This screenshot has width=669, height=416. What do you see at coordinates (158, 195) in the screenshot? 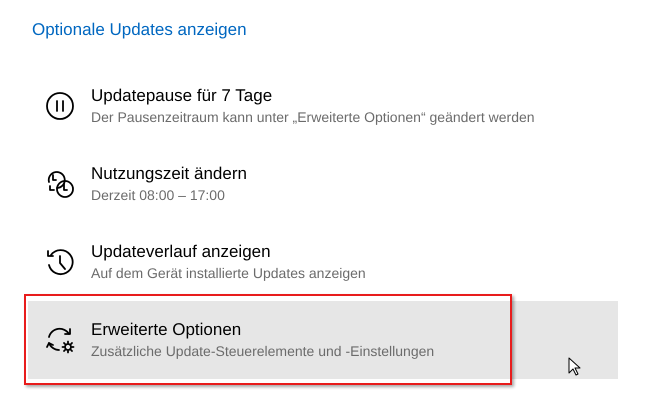
I see `item-description: Derzeit 08:00 – 17:00` at bounding box center [158, 195].